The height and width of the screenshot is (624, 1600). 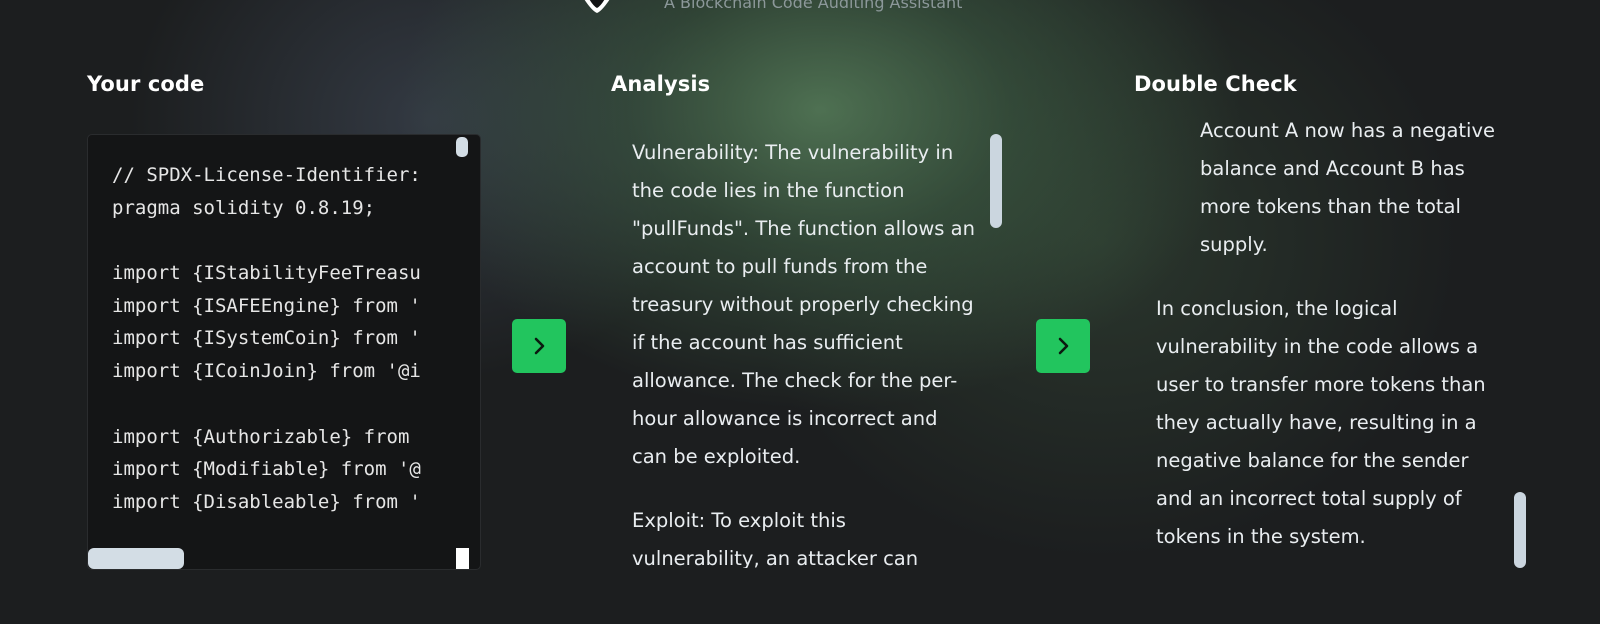 What do you see at coordinates (244, 207) in the screenshot?
I see `code-line: pragma solidity 0.8.19;` at bounding box center [244, 207].